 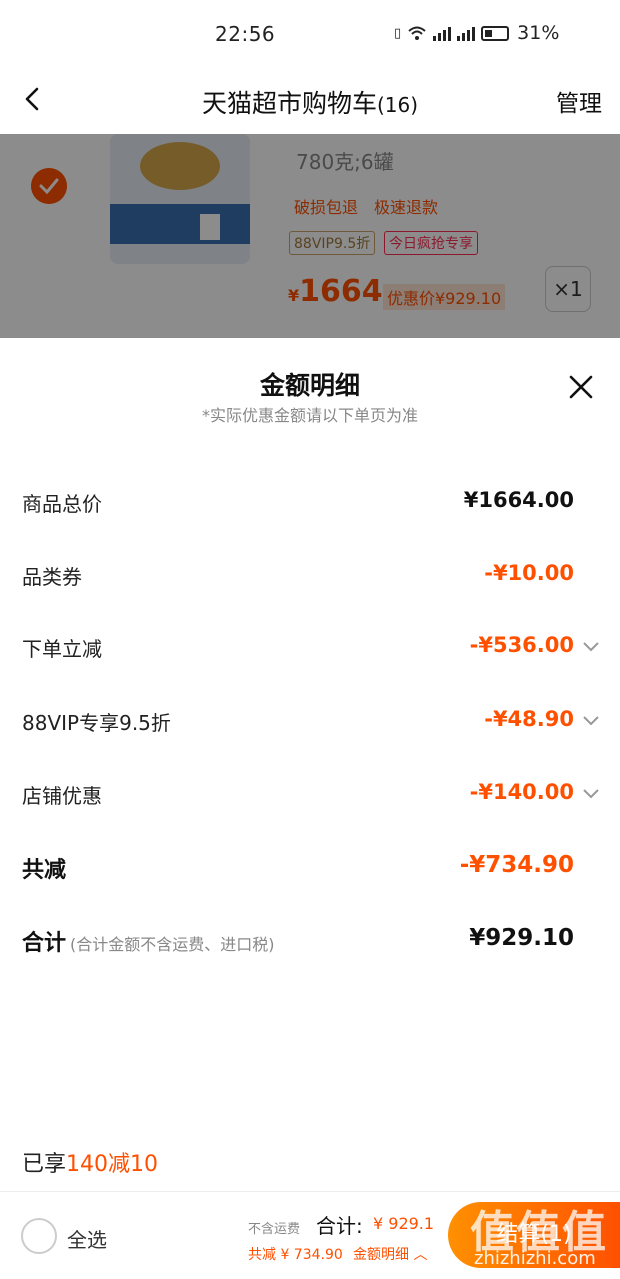 What do you see at coordinates (39, 1236) in the screenshot?
I see `select-all-checkbox` at bounding box center [39, 1236].